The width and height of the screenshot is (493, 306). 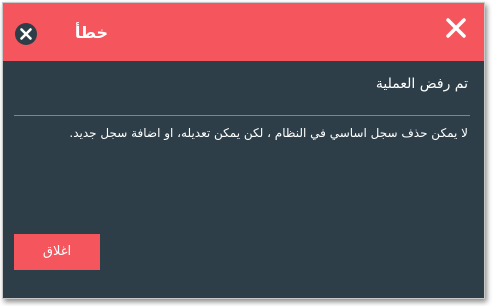 What do you see at coordinates (421, 84) in the screenshot?
I see `dialog-subtitle: تم رفض العملية` at bounding box center [421, 84].